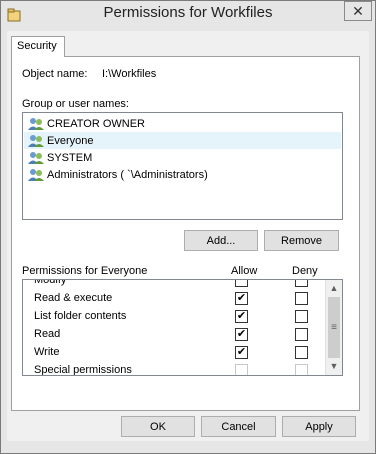 The image size is (376, 454). Describe the element at coordinates (319, 426) in the screenshot. I see `apply-button: Apply` at that location.